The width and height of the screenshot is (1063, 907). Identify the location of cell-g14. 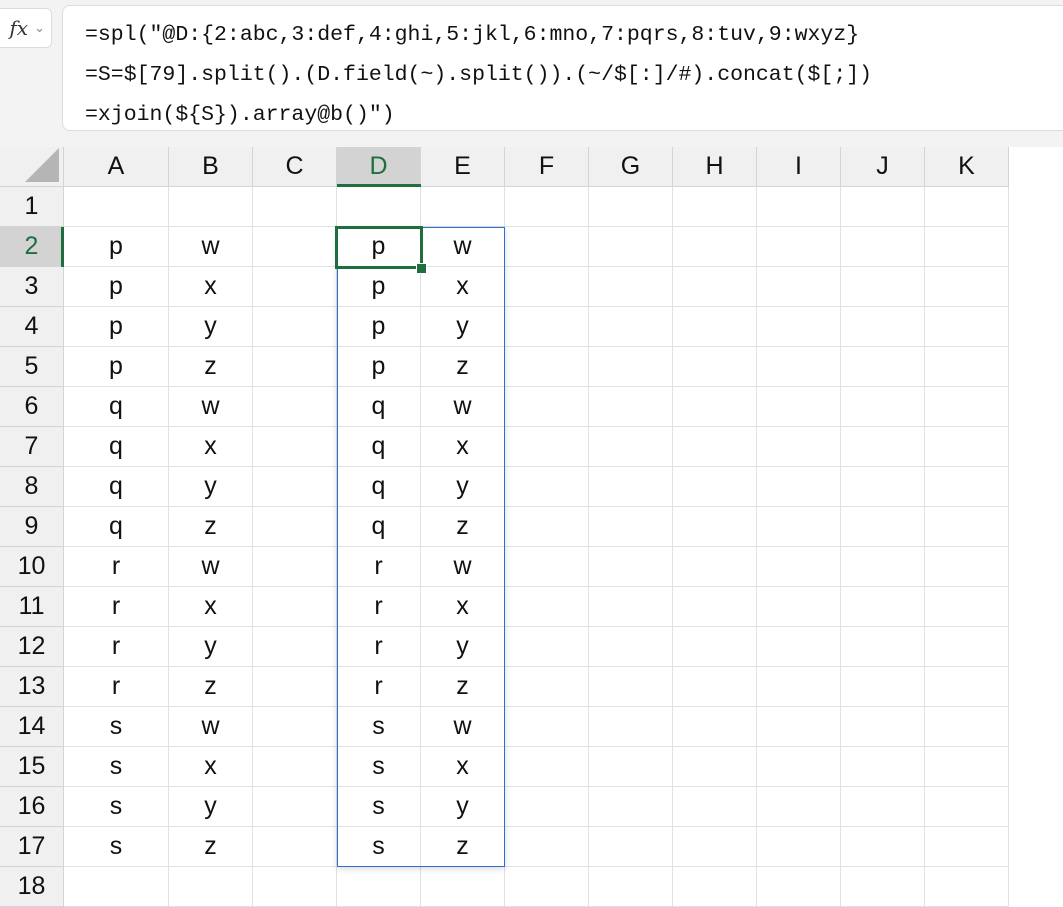
(631, 727).